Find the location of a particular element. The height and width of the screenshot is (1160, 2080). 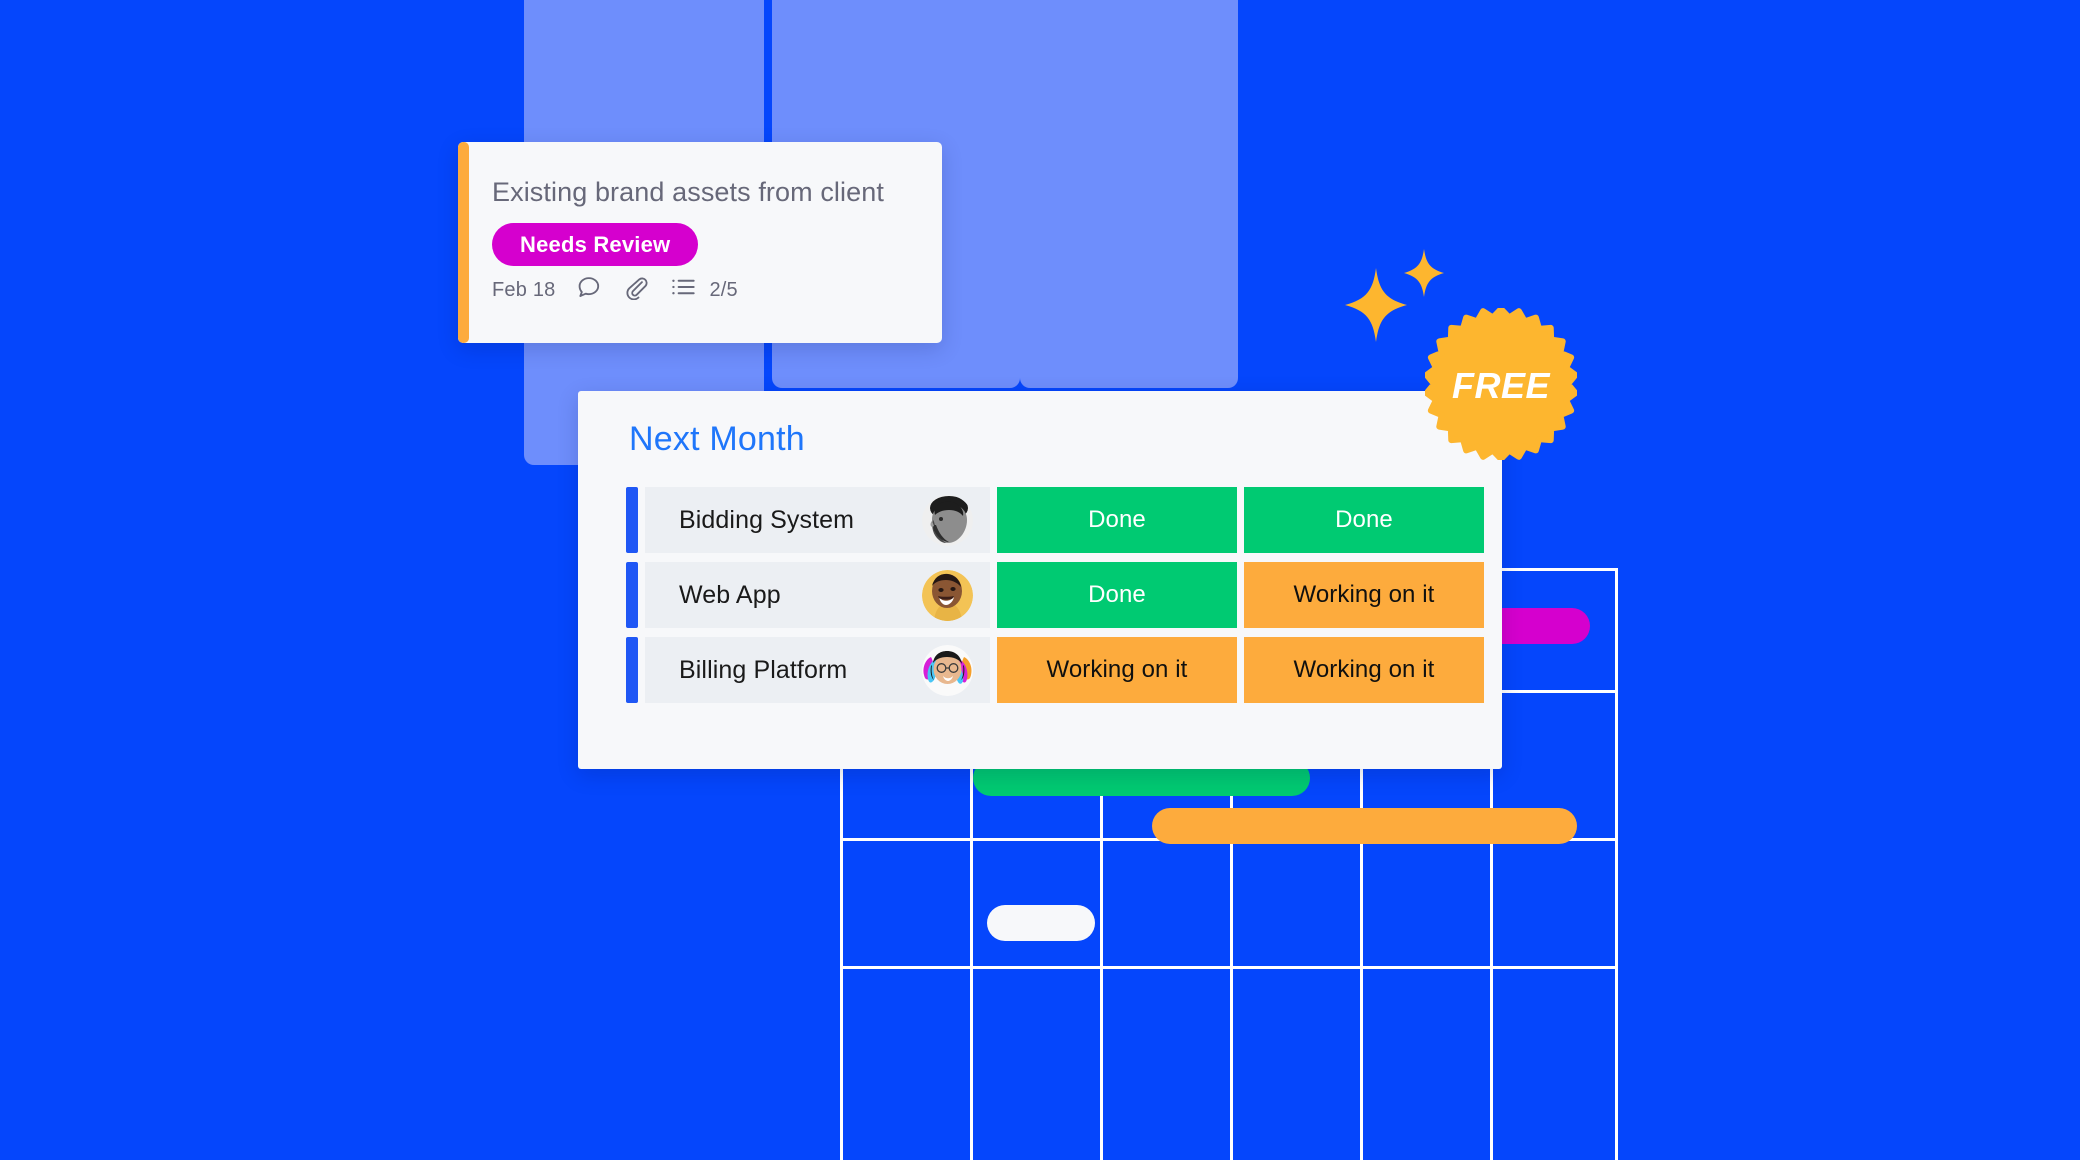

table-row: Web App Done Working on it is located at coordinates (1064, 595).